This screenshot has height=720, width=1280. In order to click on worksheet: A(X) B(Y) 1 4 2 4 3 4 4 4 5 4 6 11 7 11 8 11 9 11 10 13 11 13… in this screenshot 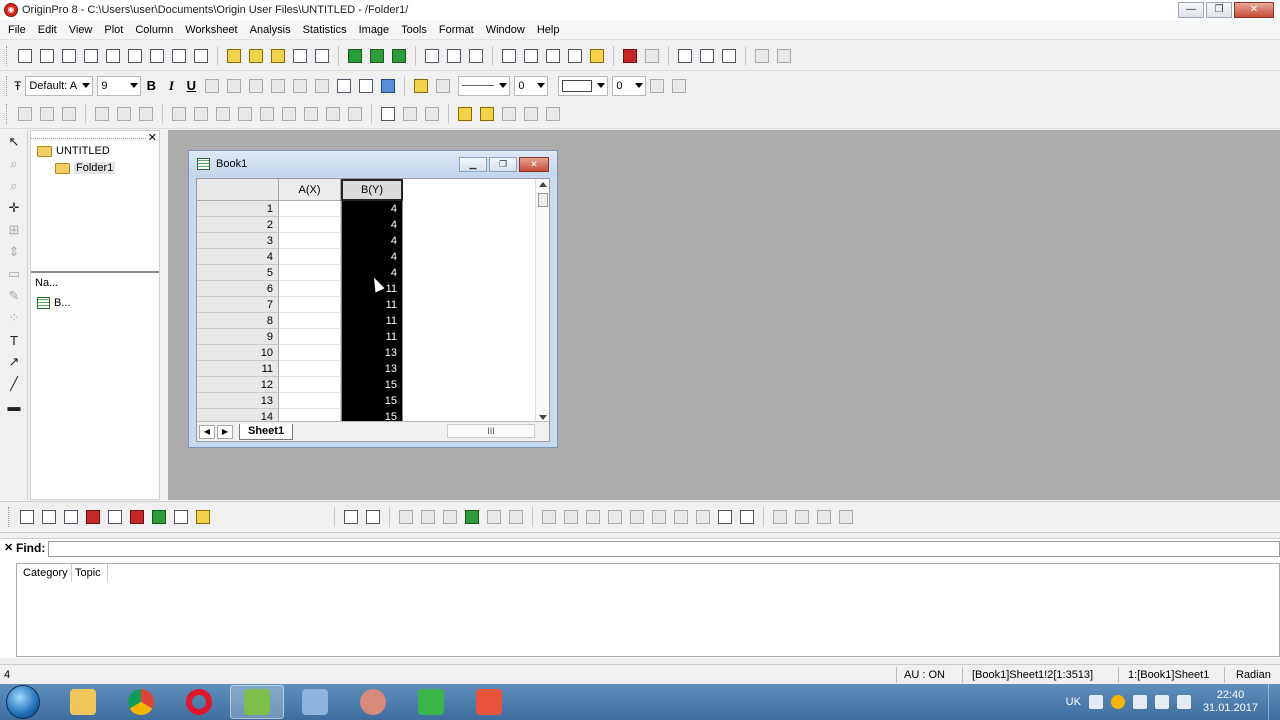, I will do `click(373, 310)`.